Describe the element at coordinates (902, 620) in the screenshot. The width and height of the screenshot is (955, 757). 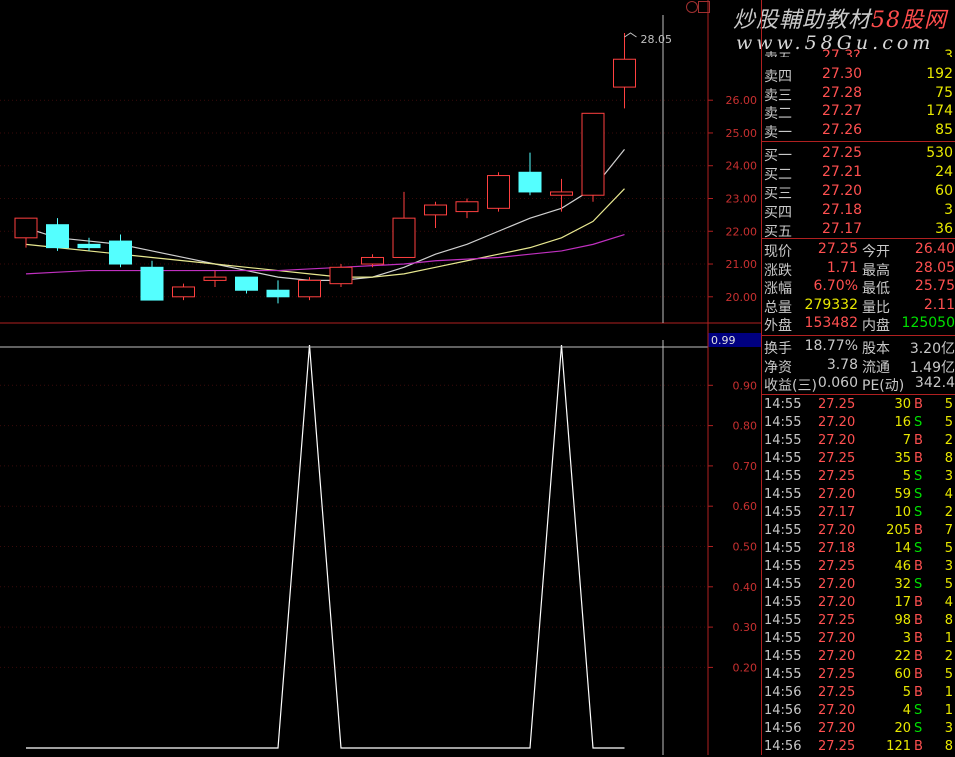
I see `tick-volume: 98` at that location.